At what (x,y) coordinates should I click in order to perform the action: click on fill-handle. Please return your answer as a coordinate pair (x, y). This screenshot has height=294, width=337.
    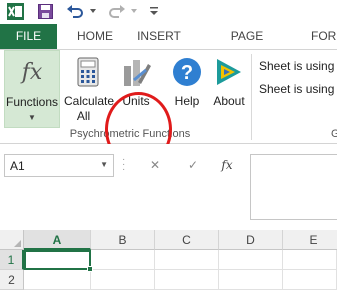
    Looking at the image, I should click on (90, 269).